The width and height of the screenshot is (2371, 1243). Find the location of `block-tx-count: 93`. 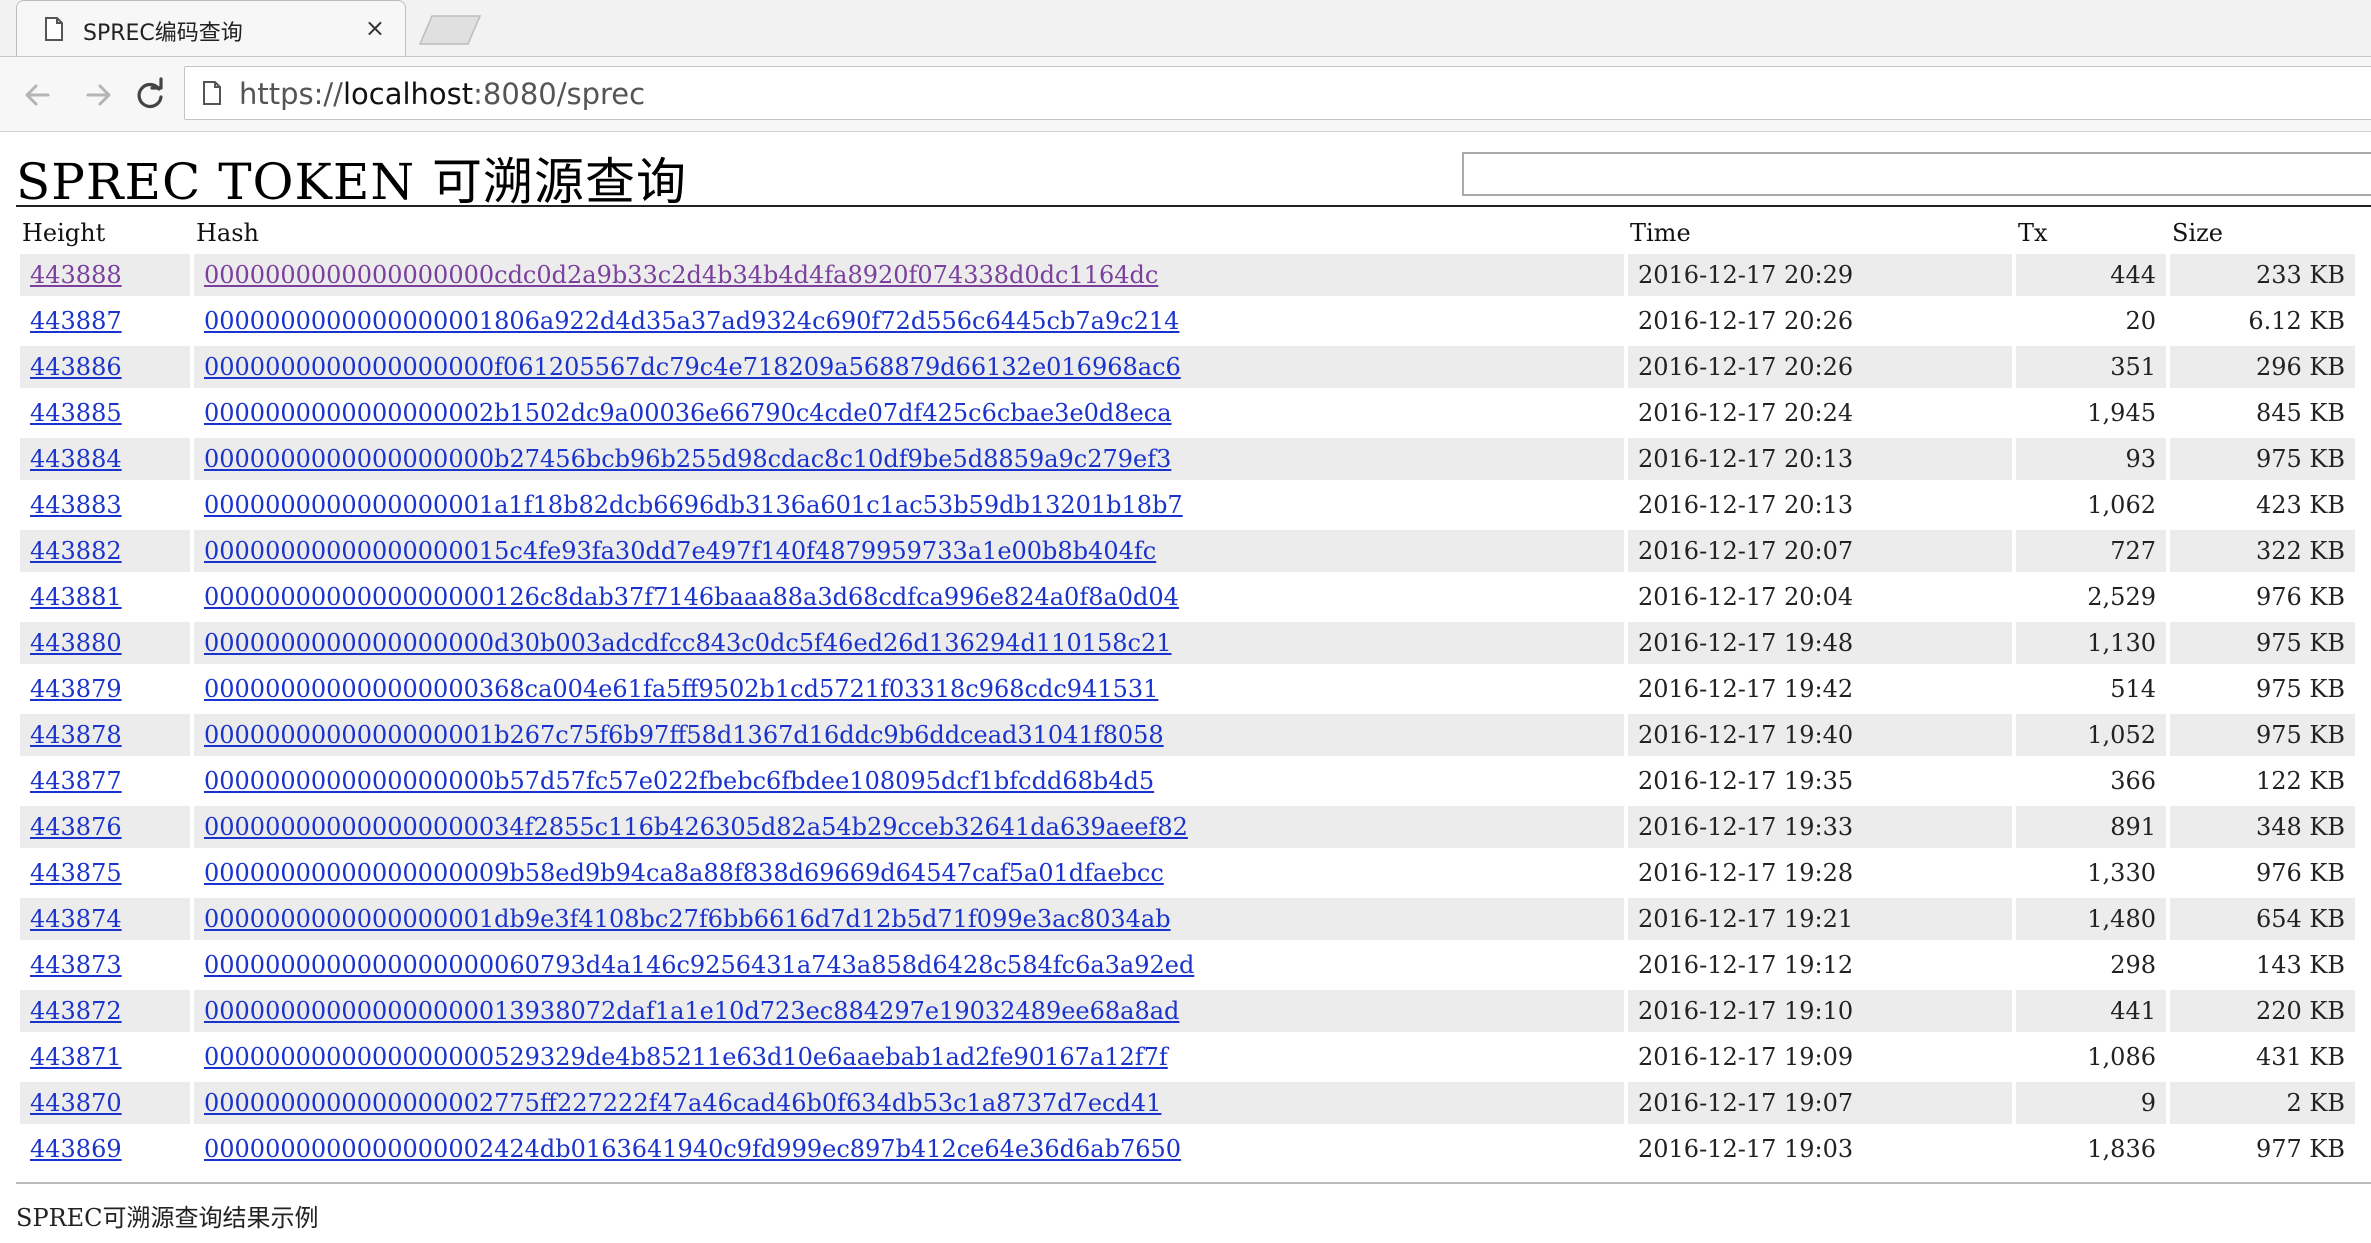

block-tx-count: 93 is located at coordinates (2140, 459).